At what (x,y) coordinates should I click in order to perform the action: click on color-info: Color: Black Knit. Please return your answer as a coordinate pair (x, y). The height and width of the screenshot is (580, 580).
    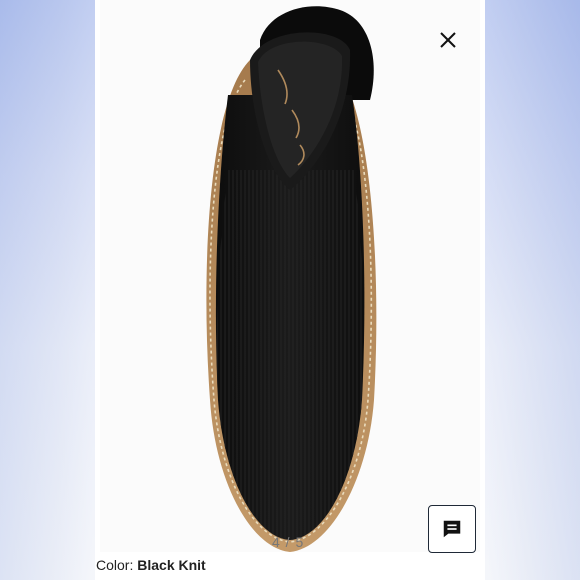
    Looking at the image, I should click on (151, 565).